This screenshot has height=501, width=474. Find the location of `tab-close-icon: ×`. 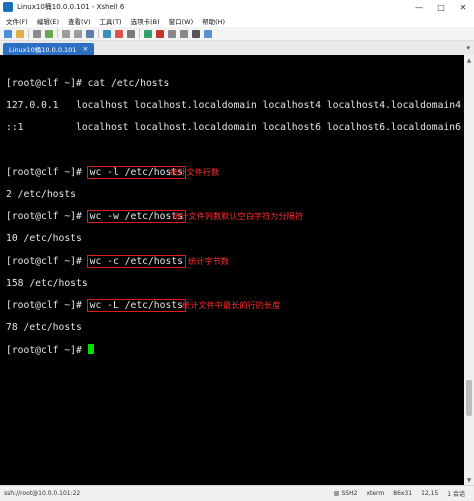

tab-close-icon: × is located at coordinates (85, 49).